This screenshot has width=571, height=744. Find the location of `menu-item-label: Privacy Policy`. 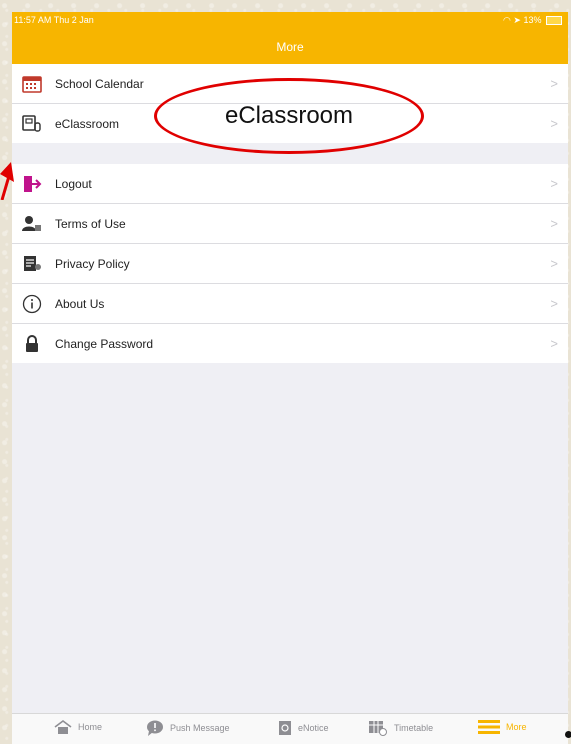

menu-item-label: Privacy Policy is located at coordinates (92, 263).